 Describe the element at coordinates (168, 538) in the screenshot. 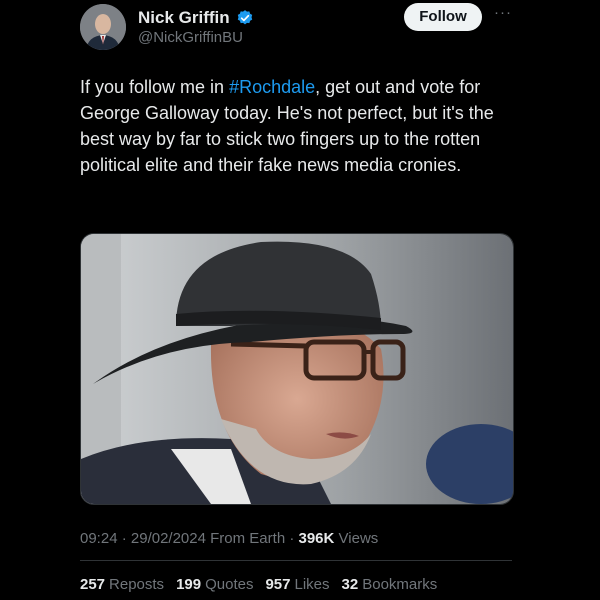

I see `tweet-date: 29/02/2024` at that location.